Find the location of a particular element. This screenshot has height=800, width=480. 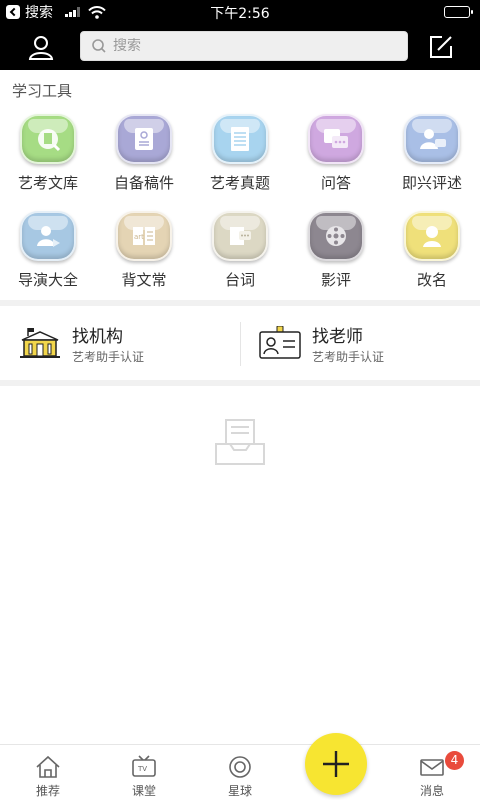

empty-inbox-icon is located at coordinates (240, 442).